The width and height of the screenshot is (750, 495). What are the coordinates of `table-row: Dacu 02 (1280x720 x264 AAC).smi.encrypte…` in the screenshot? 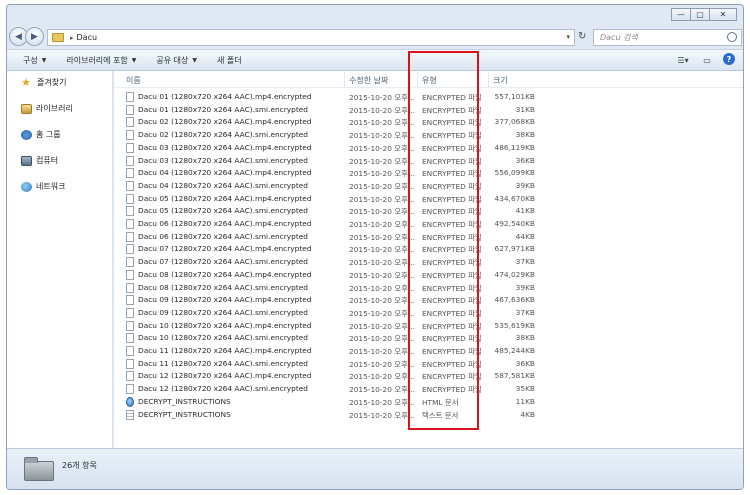 It's located at (428, 135).